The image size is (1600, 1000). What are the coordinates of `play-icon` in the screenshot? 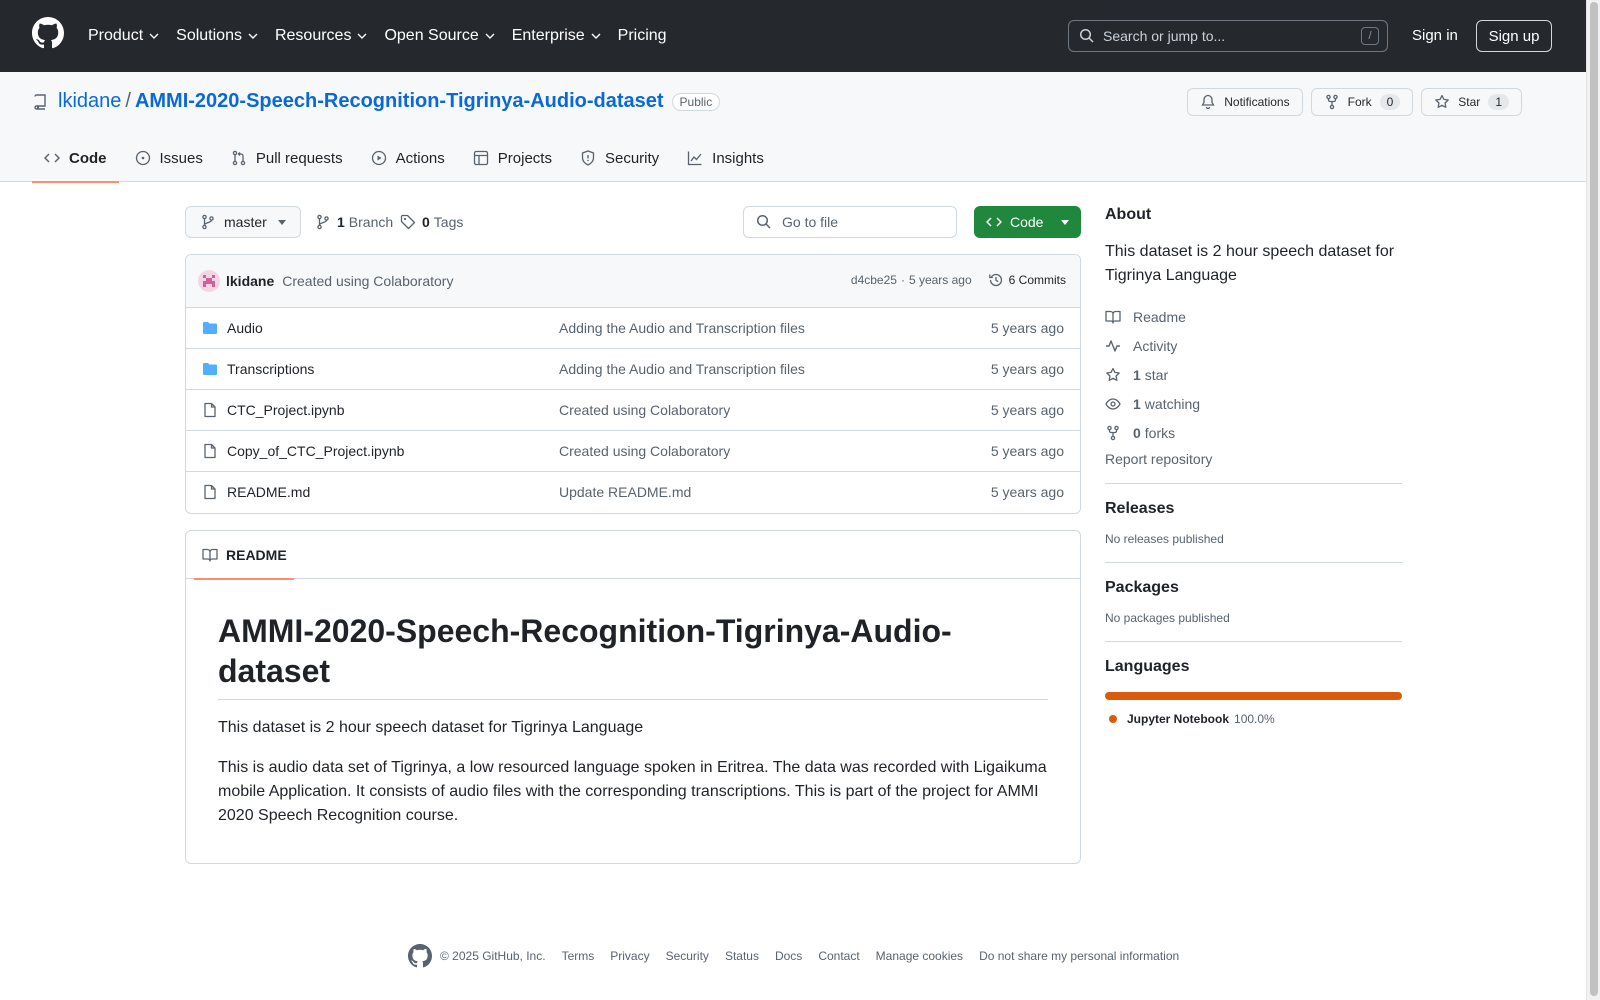 It's located at (378, 158).